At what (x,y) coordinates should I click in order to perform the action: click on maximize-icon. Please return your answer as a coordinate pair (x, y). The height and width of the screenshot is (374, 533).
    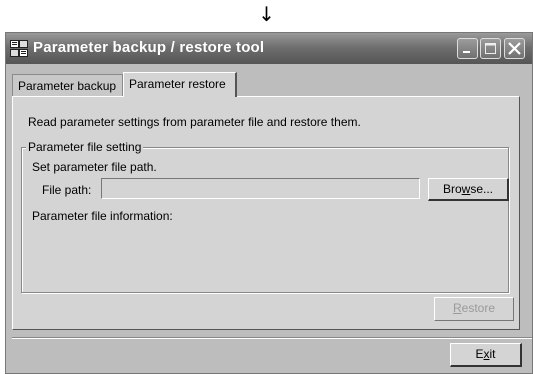
    Looking at the image, I should click on (490, 48).